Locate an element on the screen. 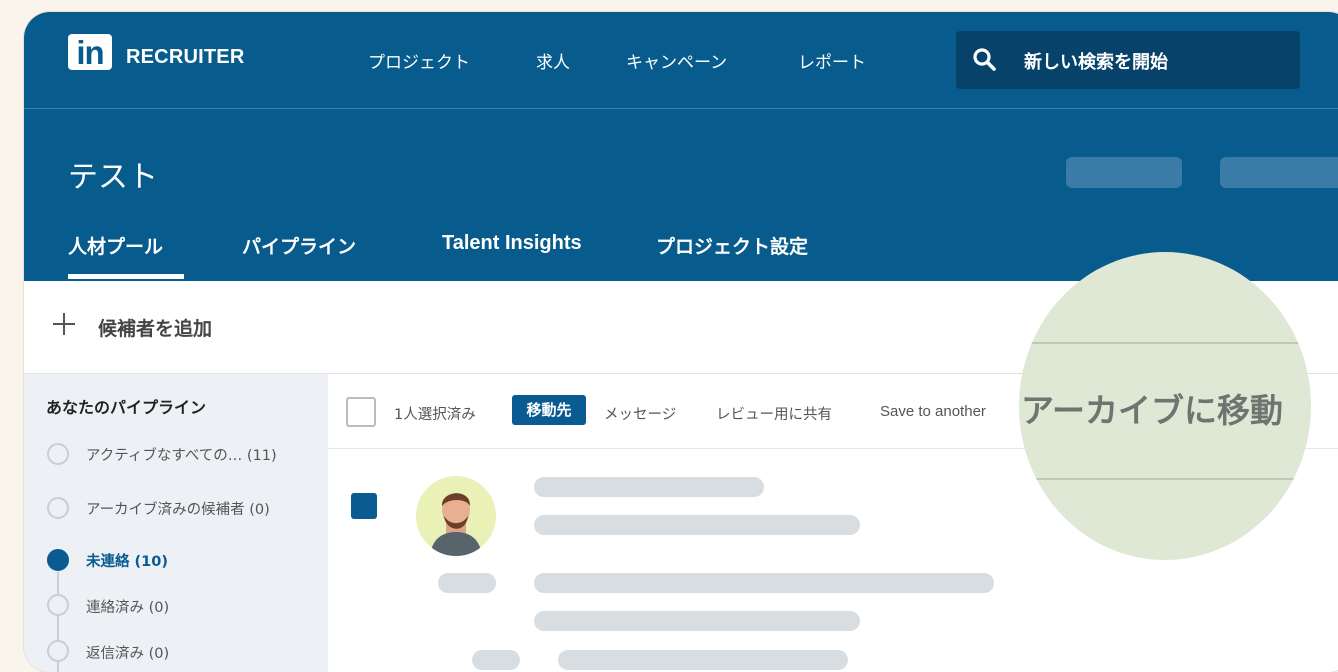 The image size is (1338, 672). search-icon is located at coordinates (984, 59).